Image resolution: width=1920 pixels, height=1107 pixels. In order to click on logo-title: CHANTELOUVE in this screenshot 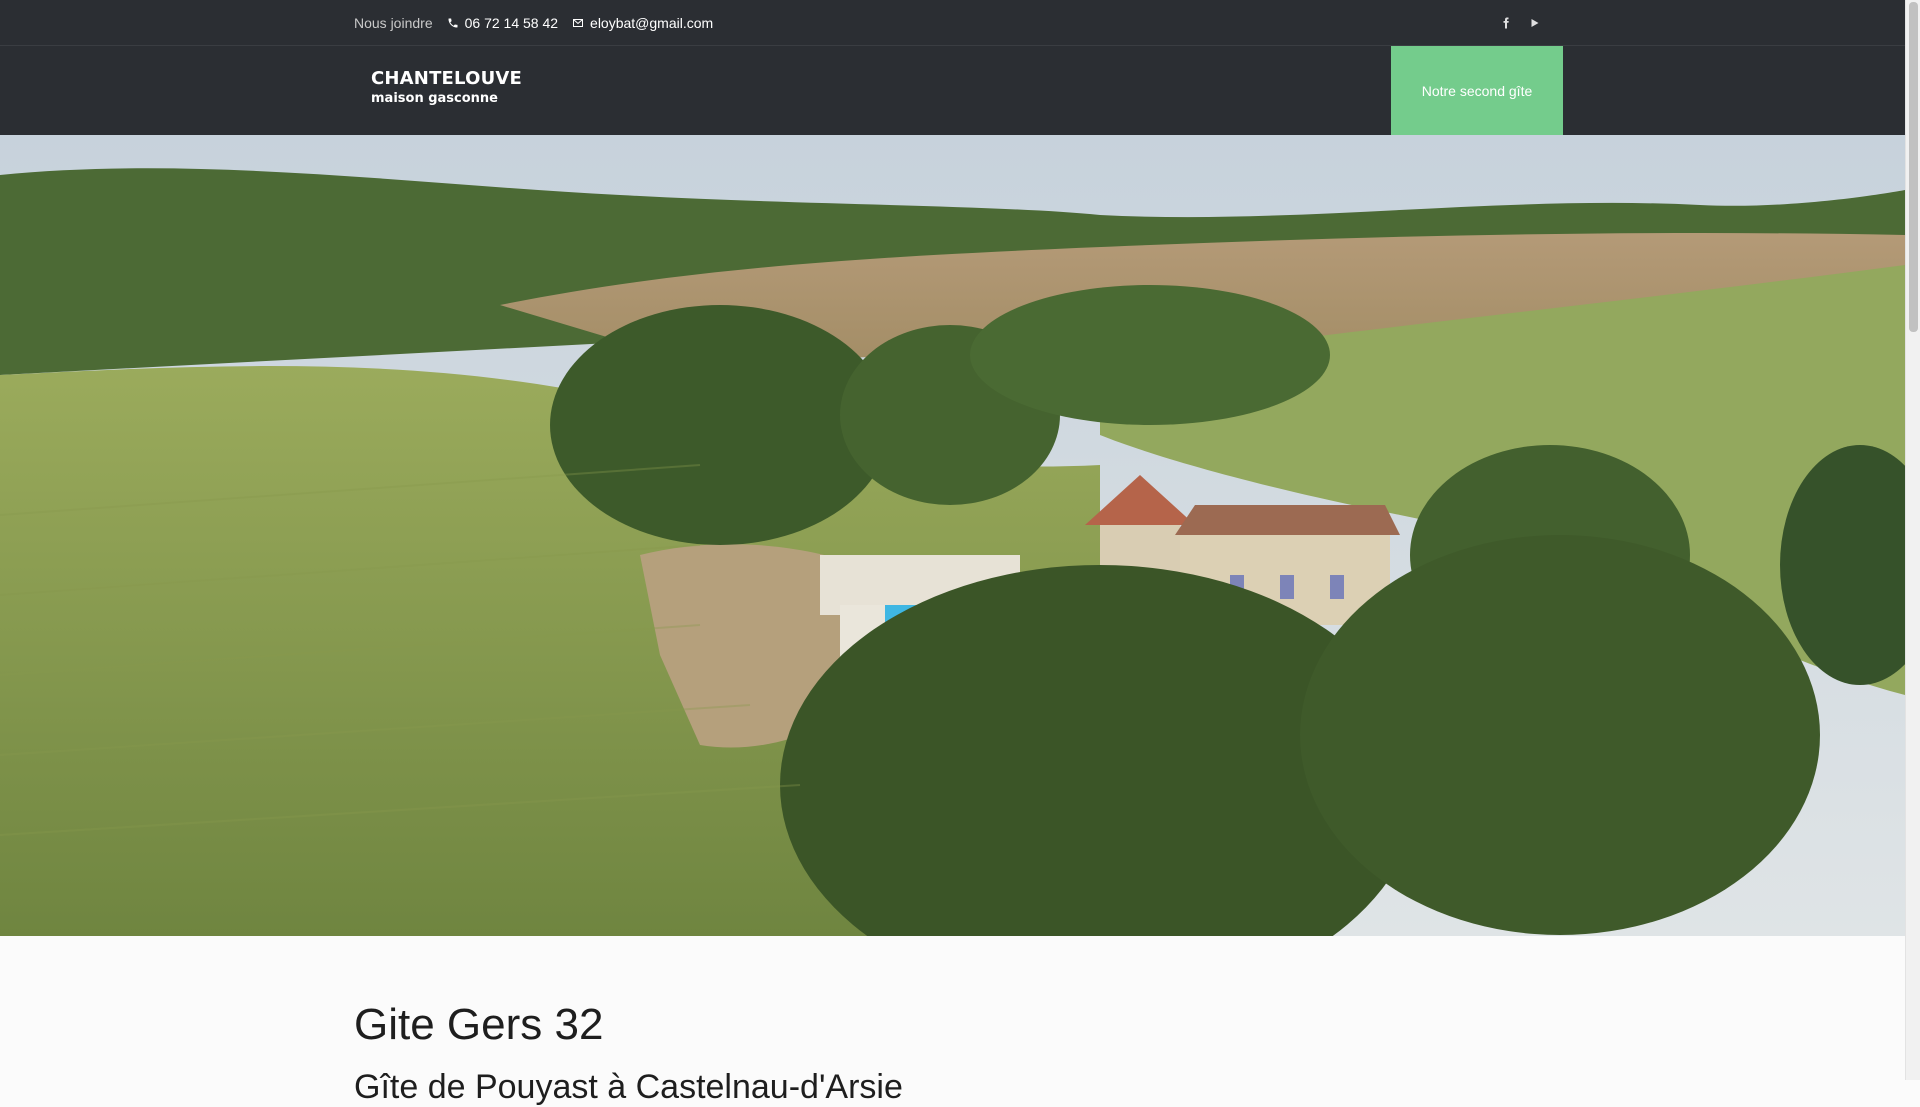, I will do `click(447, 78)`.